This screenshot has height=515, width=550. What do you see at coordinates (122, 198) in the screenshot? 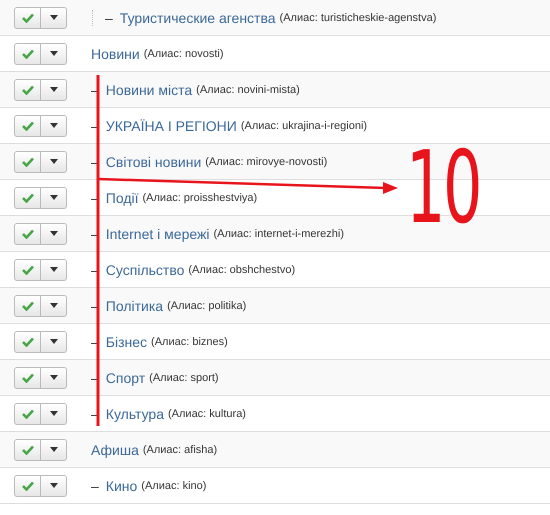
I see `category-title-link: Події` at bounding box center [122, 198].